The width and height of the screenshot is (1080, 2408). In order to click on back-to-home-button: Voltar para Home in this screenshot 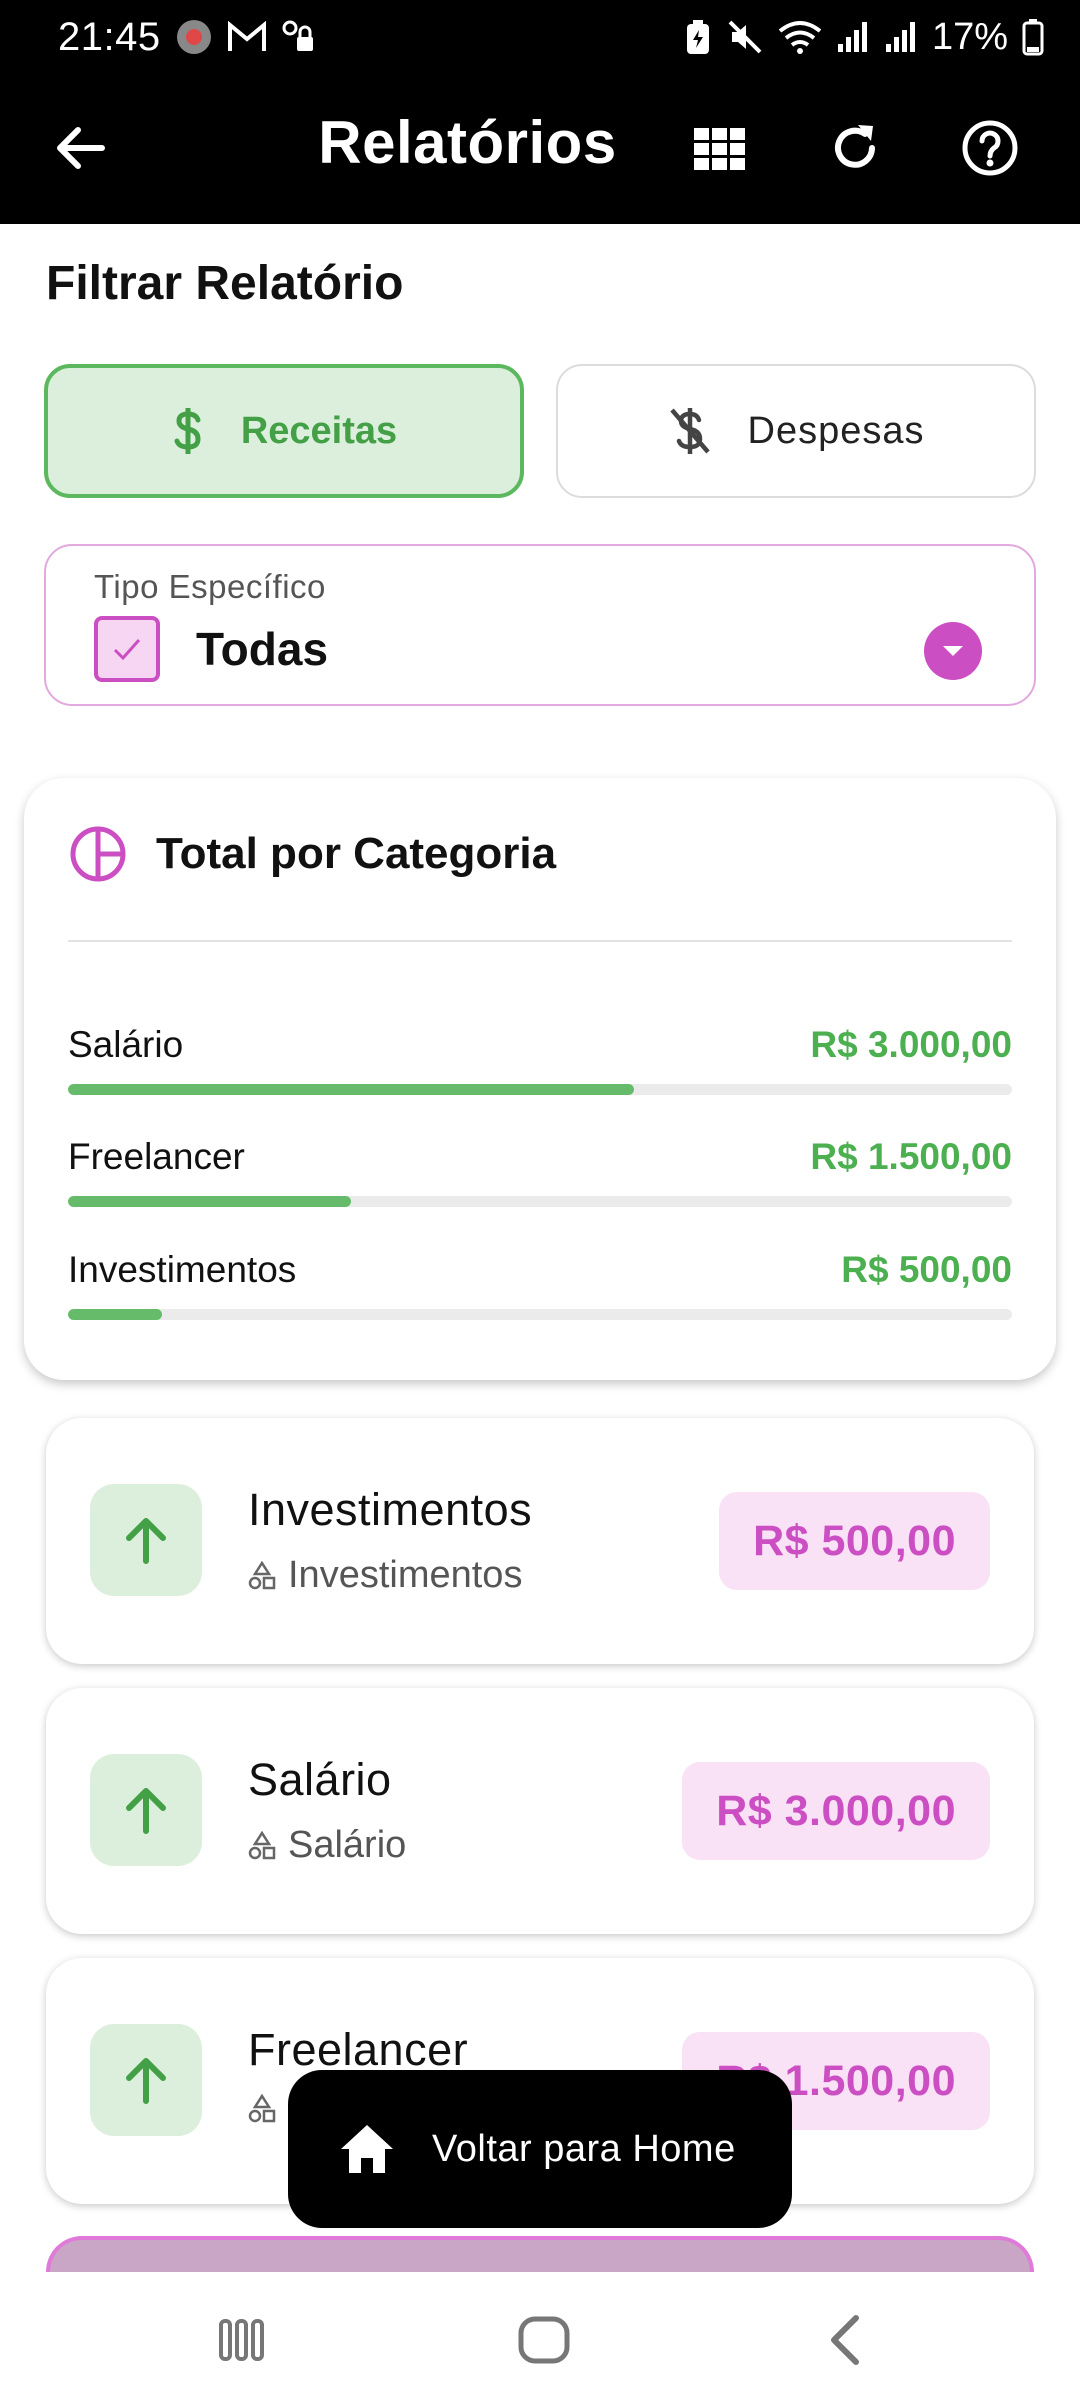, I will do `click(540, 2149)`.